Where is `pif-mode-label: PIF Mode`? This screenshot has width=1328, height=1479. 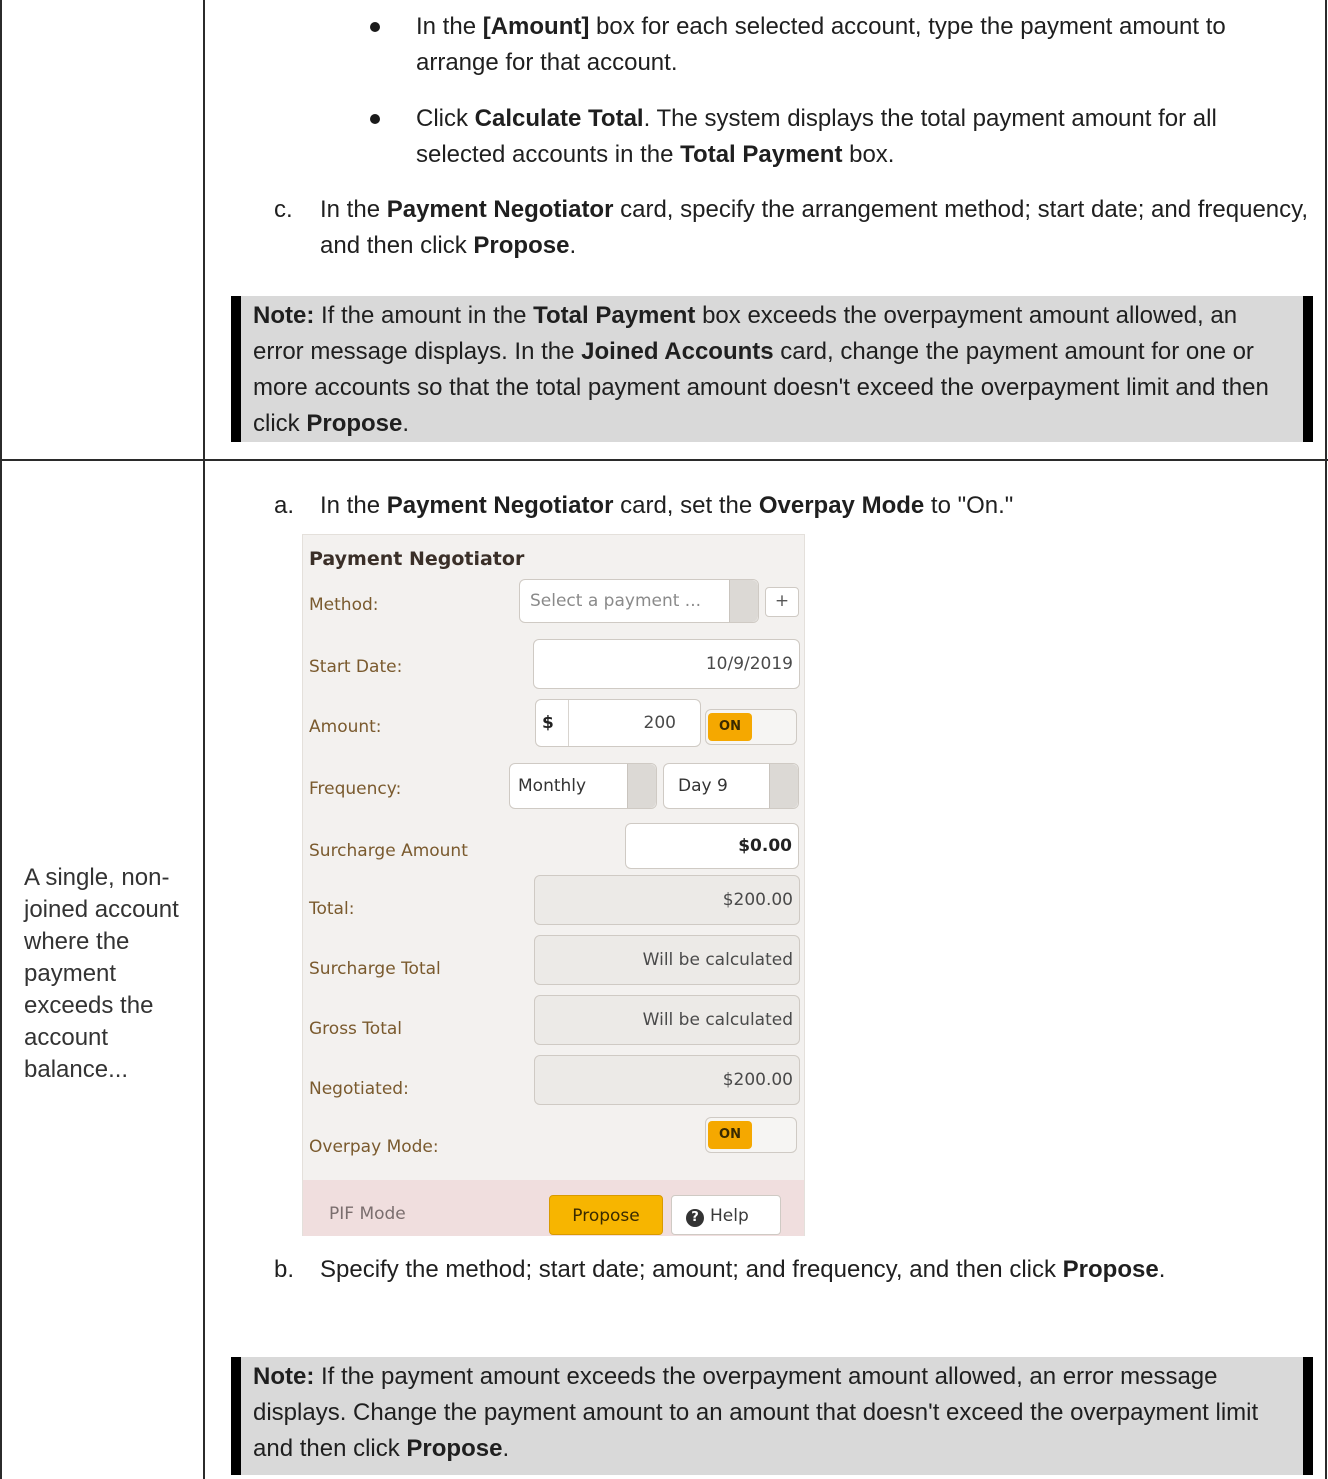
pif-mode-label: PIF Mode is located at coordinates (367, 1214).